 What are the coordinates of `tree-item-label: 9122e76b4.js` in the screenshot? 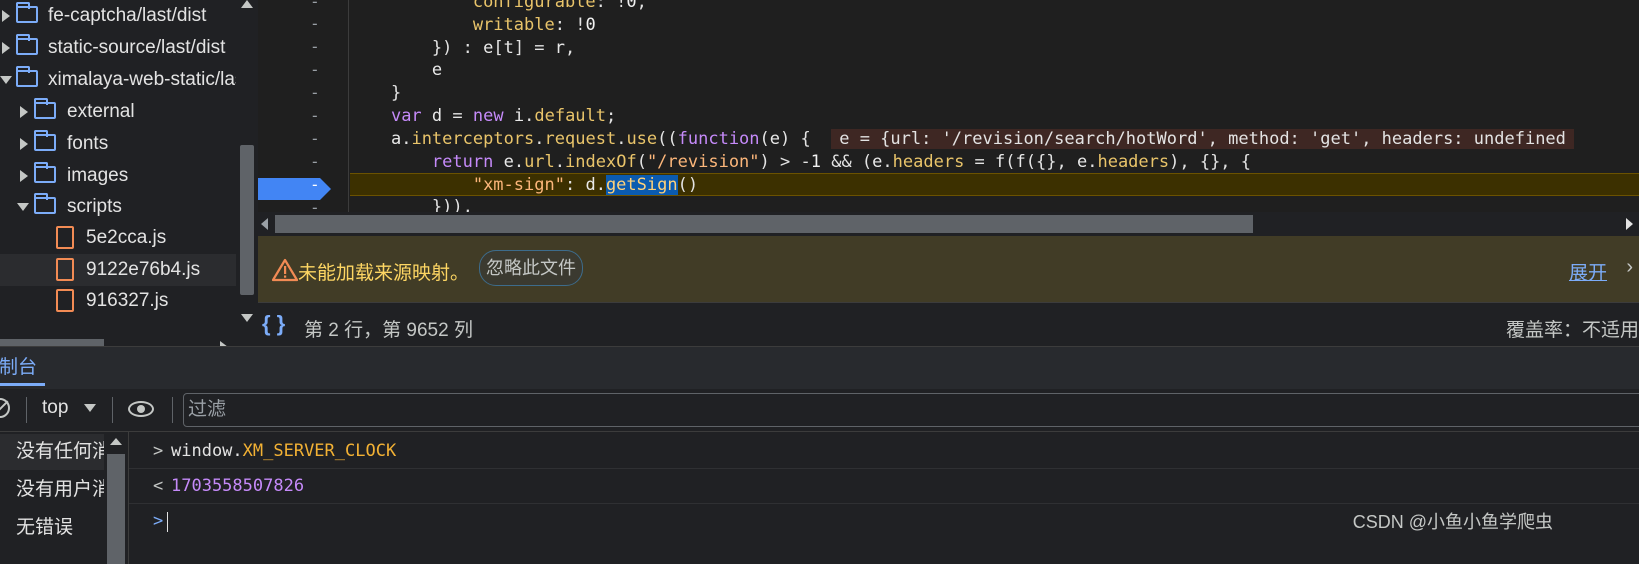 It's located at (143, 269).